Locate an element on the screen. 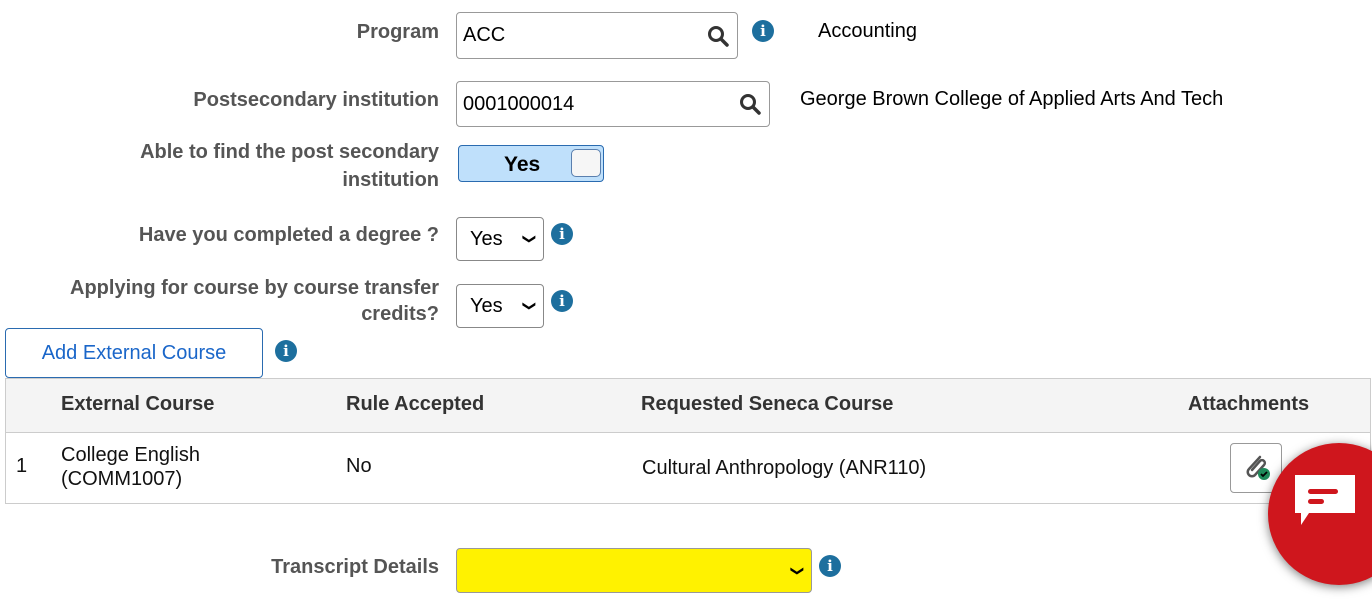 Image resolution: width=1372 pixels, height=604 pixels. paperclip-icon is located at coordinates (1258, 467).